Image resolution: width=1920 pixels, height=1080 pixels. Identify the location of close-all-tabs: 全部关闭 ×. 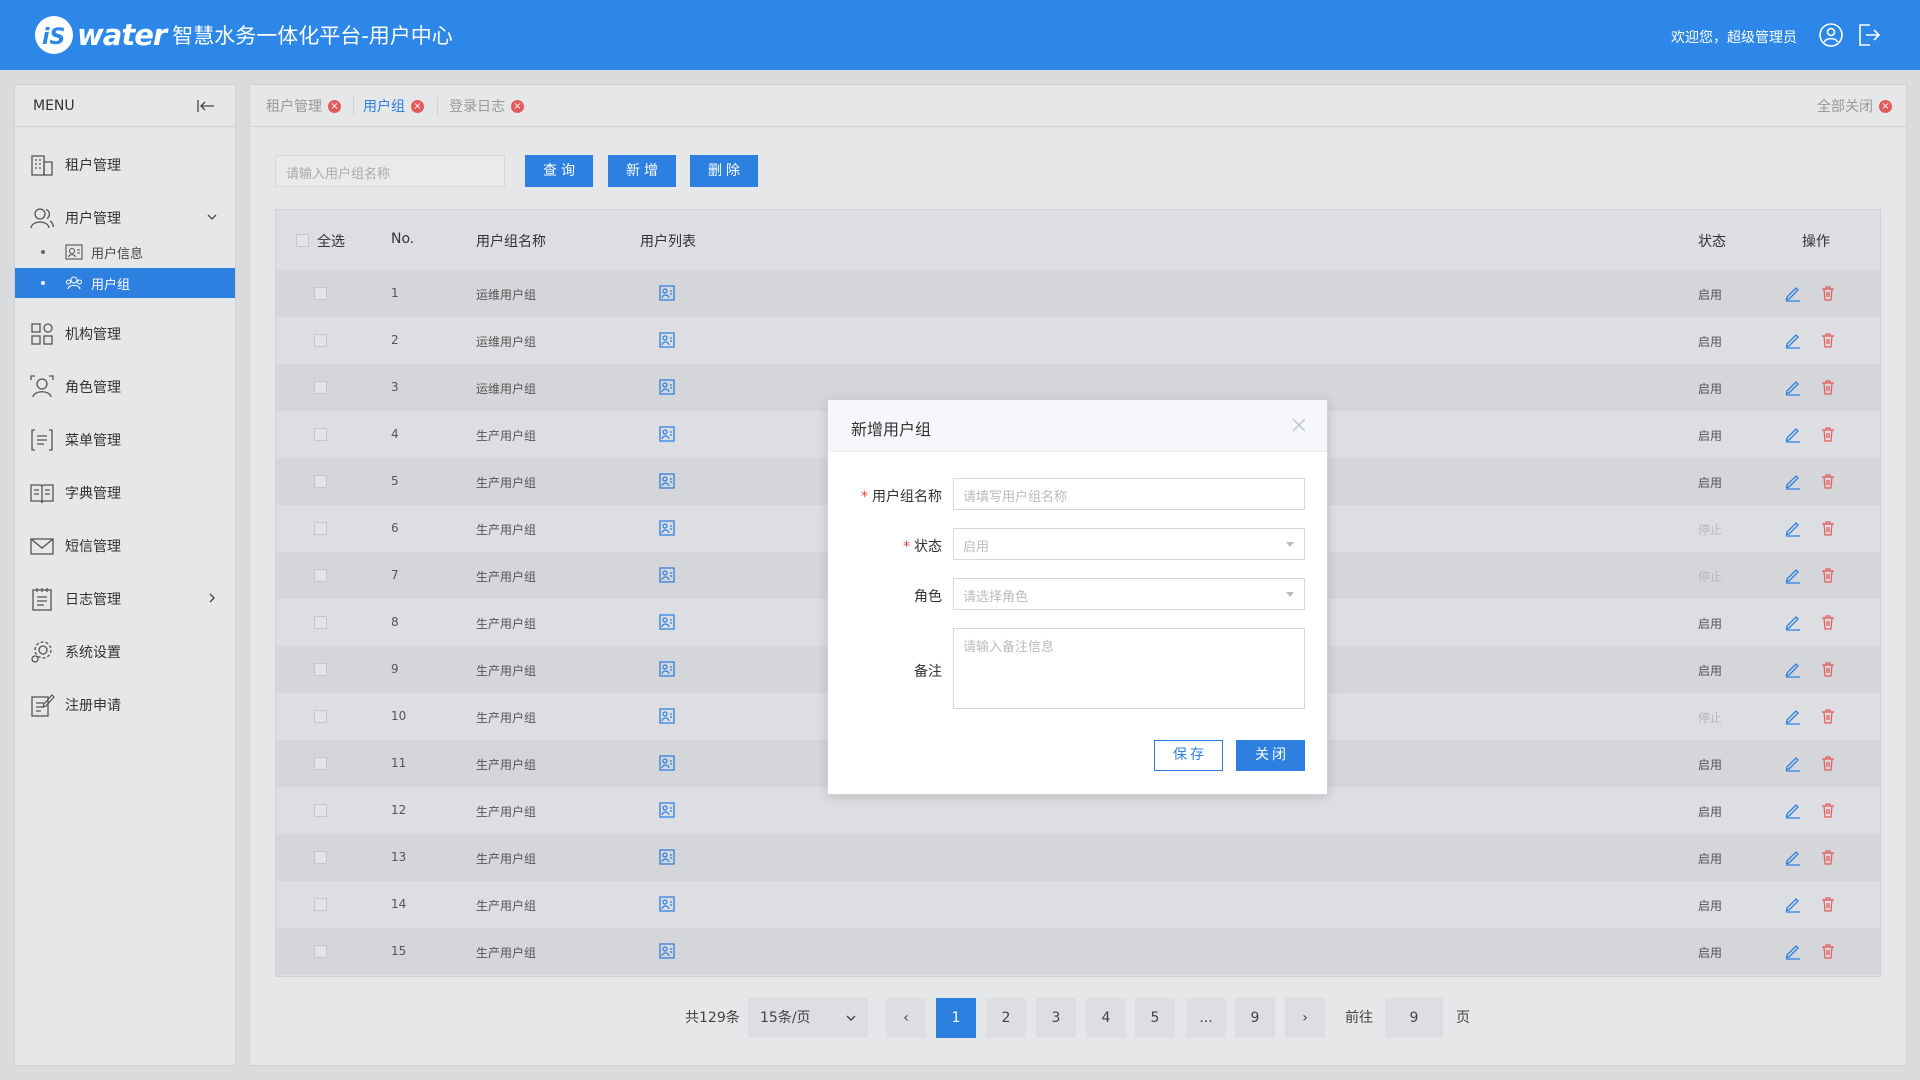
(1854, 106).